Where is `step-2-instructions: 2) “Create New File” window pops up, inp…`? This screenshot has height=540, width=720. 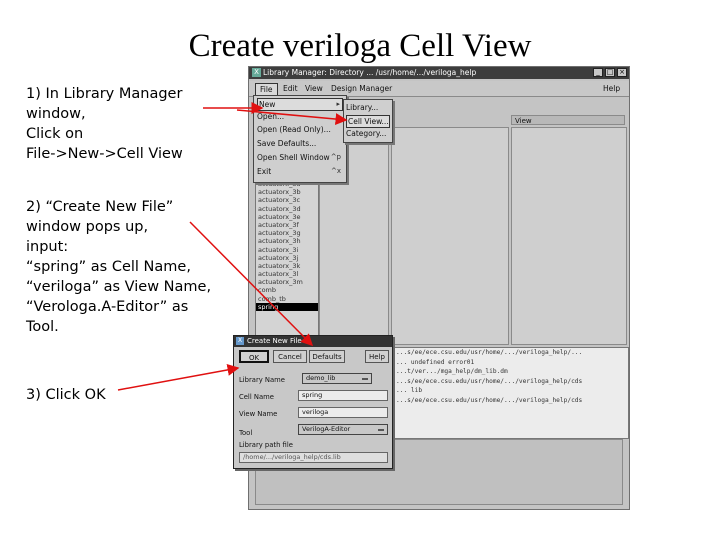
step-2-instructions: 2) “Create New File” window pops up, inp… is located at coordinates (118, 267).